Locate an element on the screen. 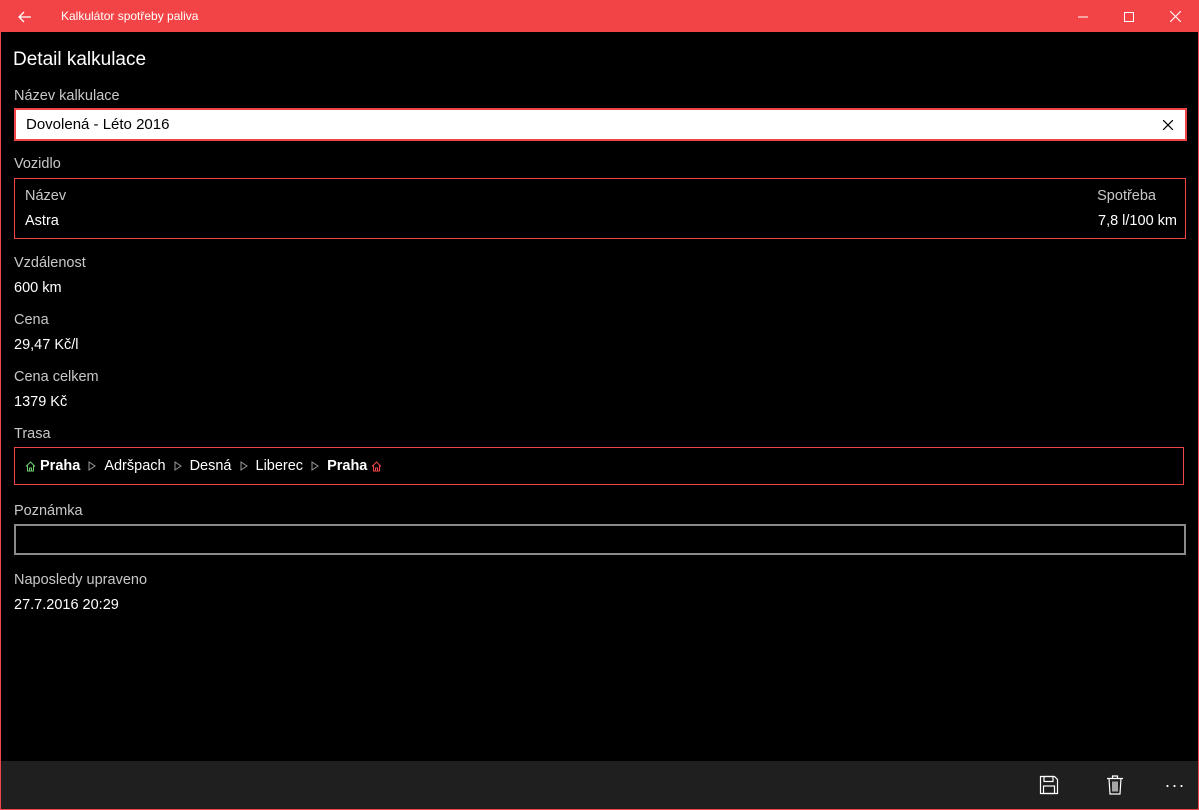  close-button is located at coordinates (1175, 16).